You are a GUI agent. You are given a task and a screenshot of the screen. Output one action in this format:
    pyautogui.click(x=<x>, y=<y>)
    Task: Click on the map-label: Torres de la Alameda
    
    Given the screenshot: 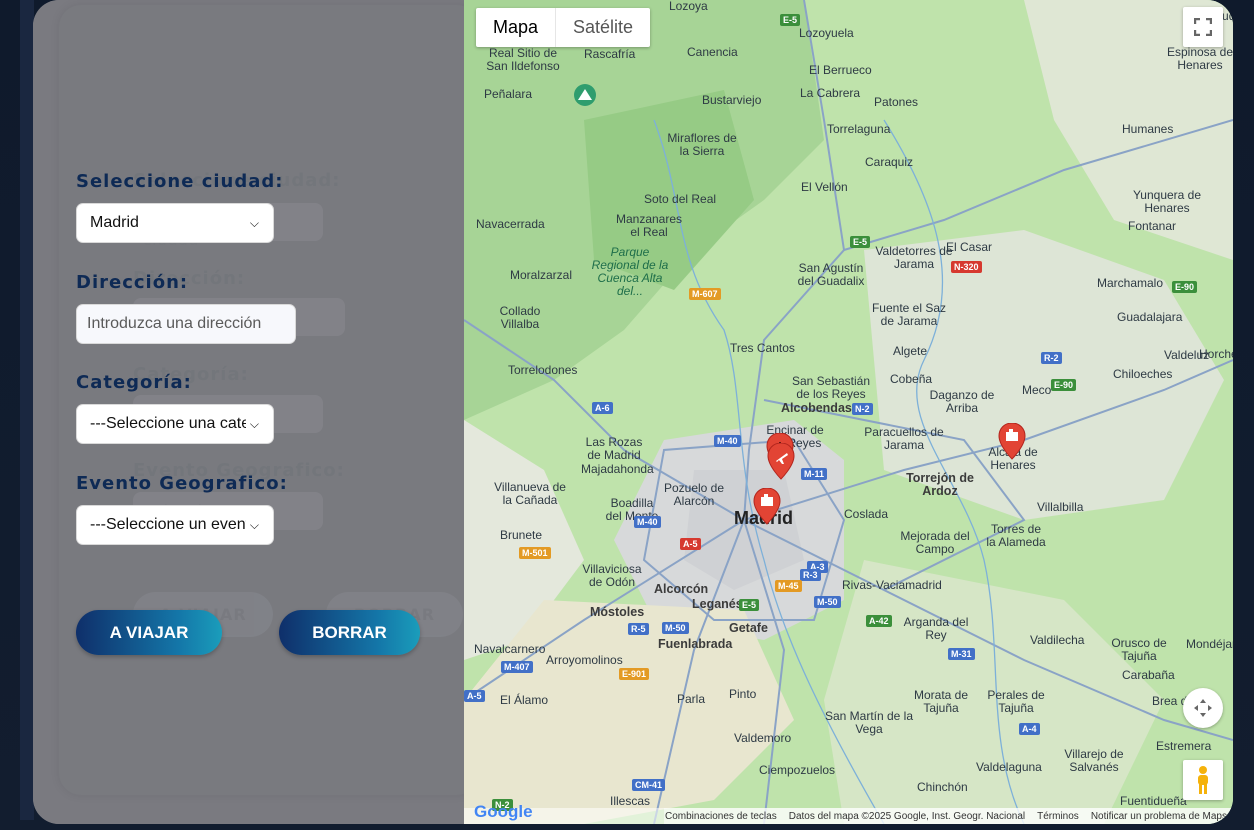 What is the action you would take?
    pyautogui.click(x=1016, y=535)
    